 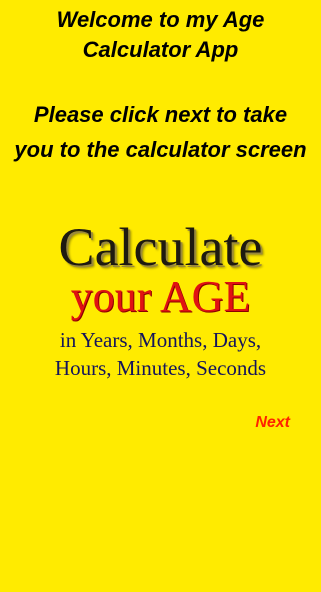 I want to click on graphic-units-line-2: Hours, Minutes, Seconds, so click(x=160, y=368).